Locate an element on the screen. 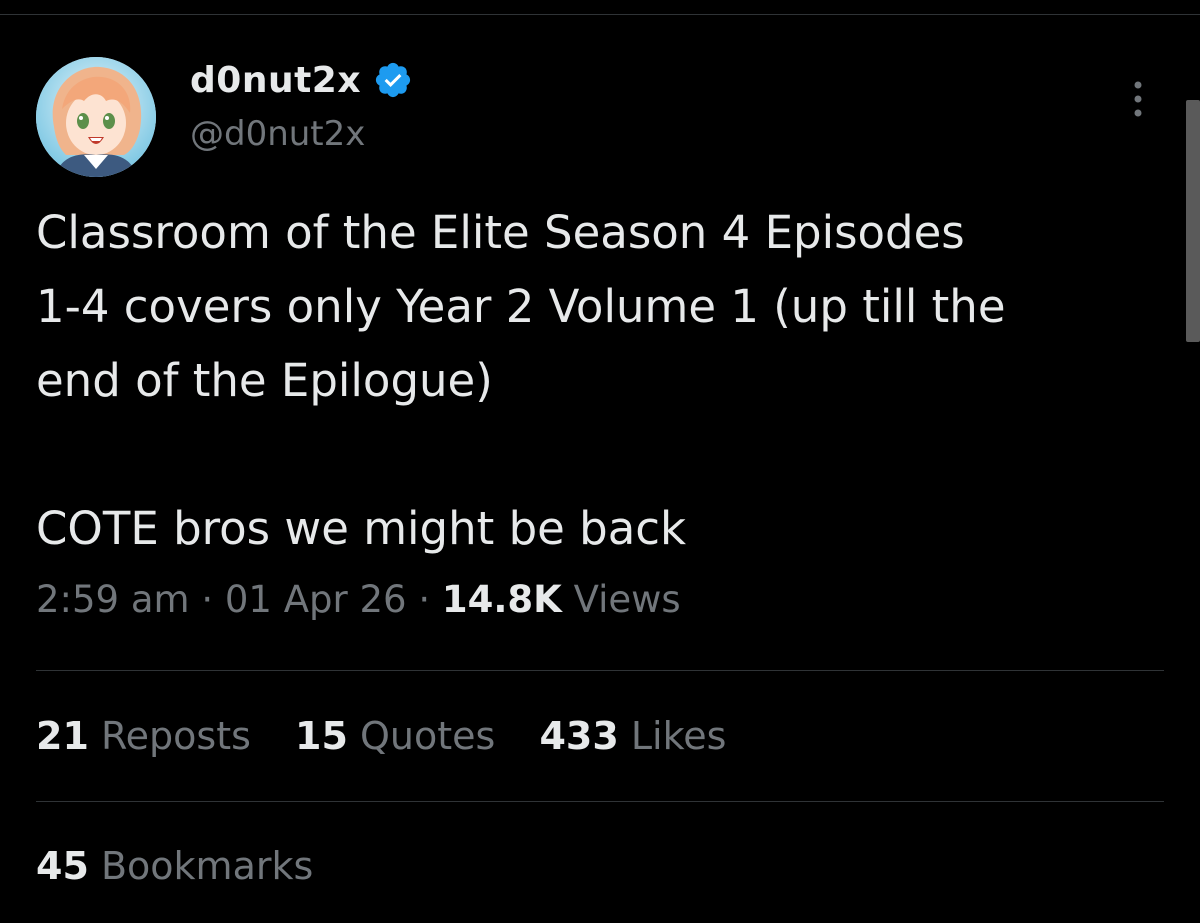 The height and width of the screenshot is (923, 1200). tweet-time: 2:59 am is located at coordinates (113, 599).